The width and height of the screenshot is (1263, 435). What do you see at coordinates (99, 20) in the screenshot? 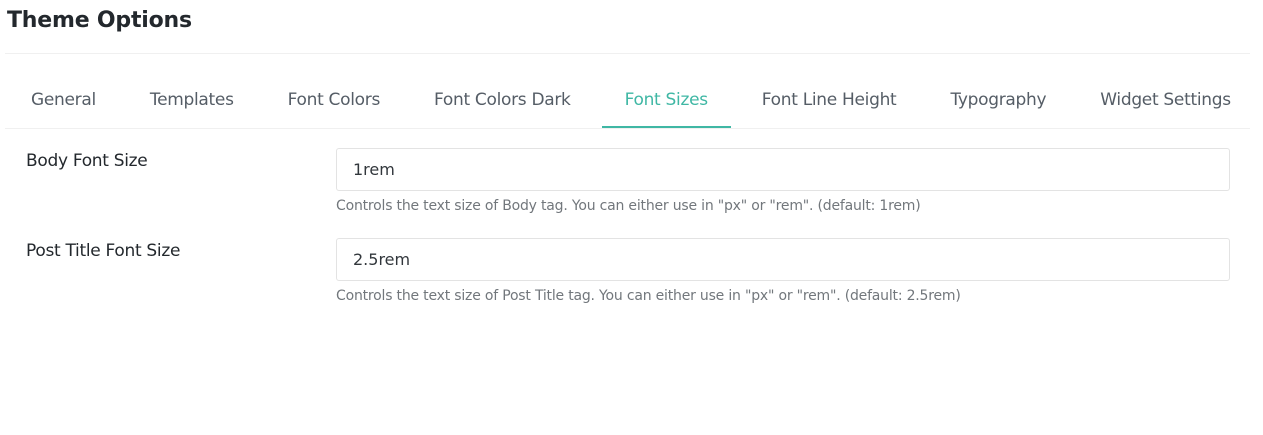
I see `page-title: Theme Options` at bounding box center [99, 20].